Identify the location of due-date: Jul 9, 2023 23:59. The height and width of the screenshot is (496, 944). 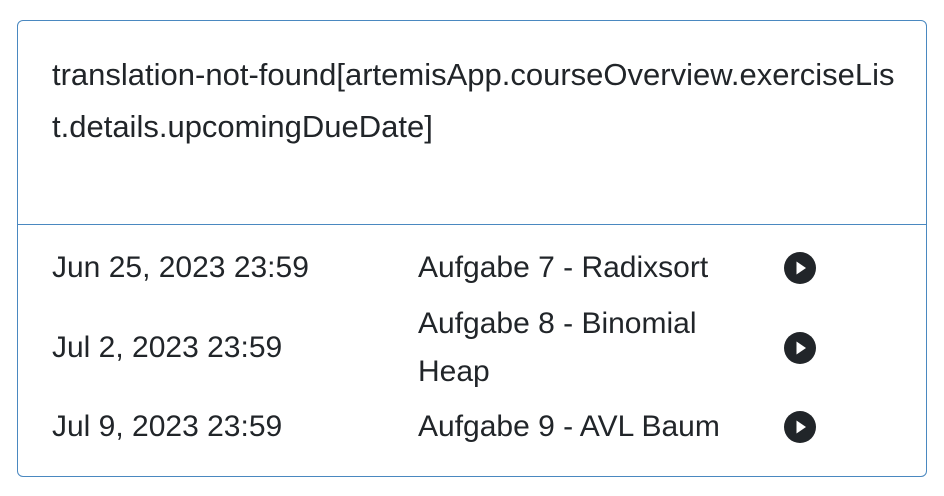
(167, 426).